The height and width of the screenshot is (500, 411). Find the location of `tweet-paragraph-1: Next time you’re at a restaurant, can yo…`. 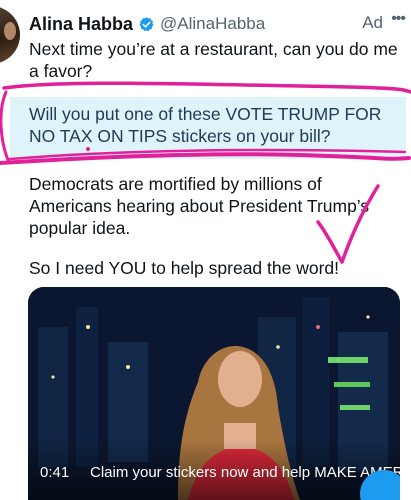

tweet-paragraph-1: Next time you’re at a restaurant, can yo… is located at coordinates (213, 60).